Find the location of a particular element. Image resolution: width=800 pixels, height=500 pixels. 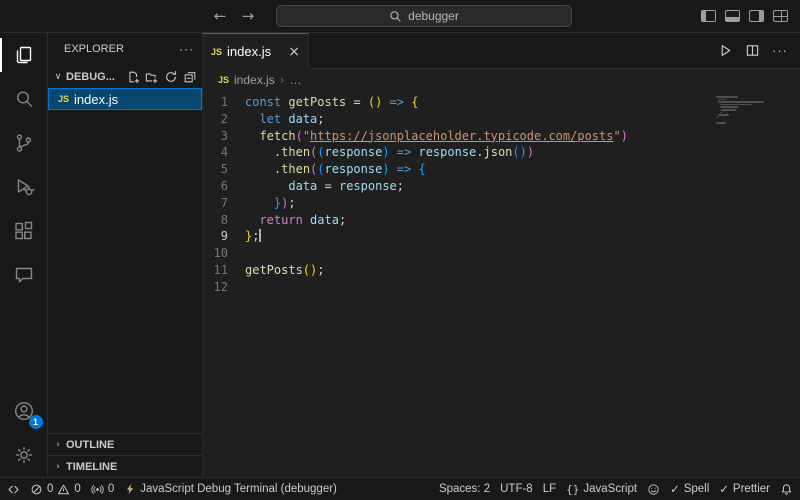

collapse-all-icon is located at coordinates (190, 77).